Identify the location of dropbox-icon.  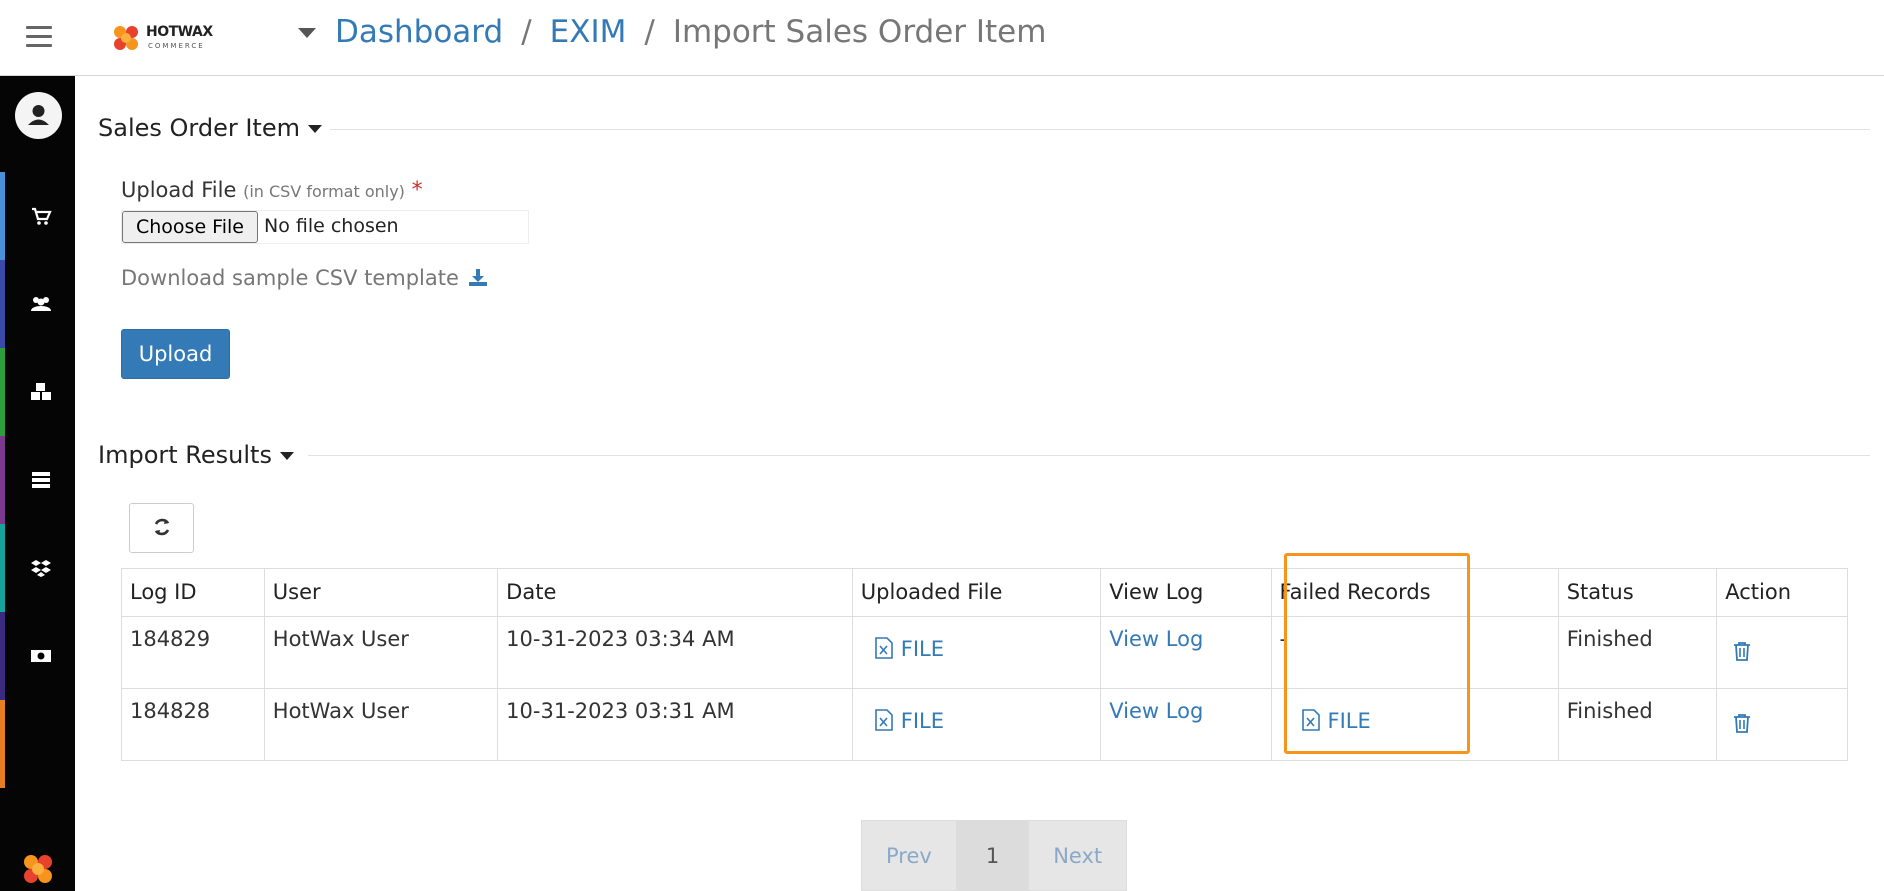
(41, 568).